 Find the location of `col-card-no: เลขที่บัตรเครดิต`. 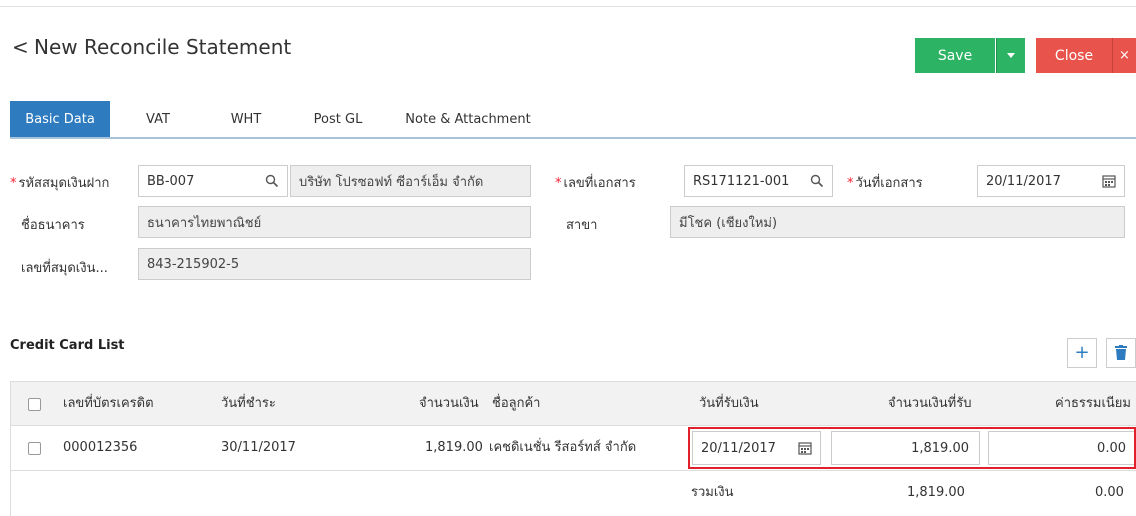

col-card-no: เลขที่บัตรเครดิต is located at coordinates (108, 403).